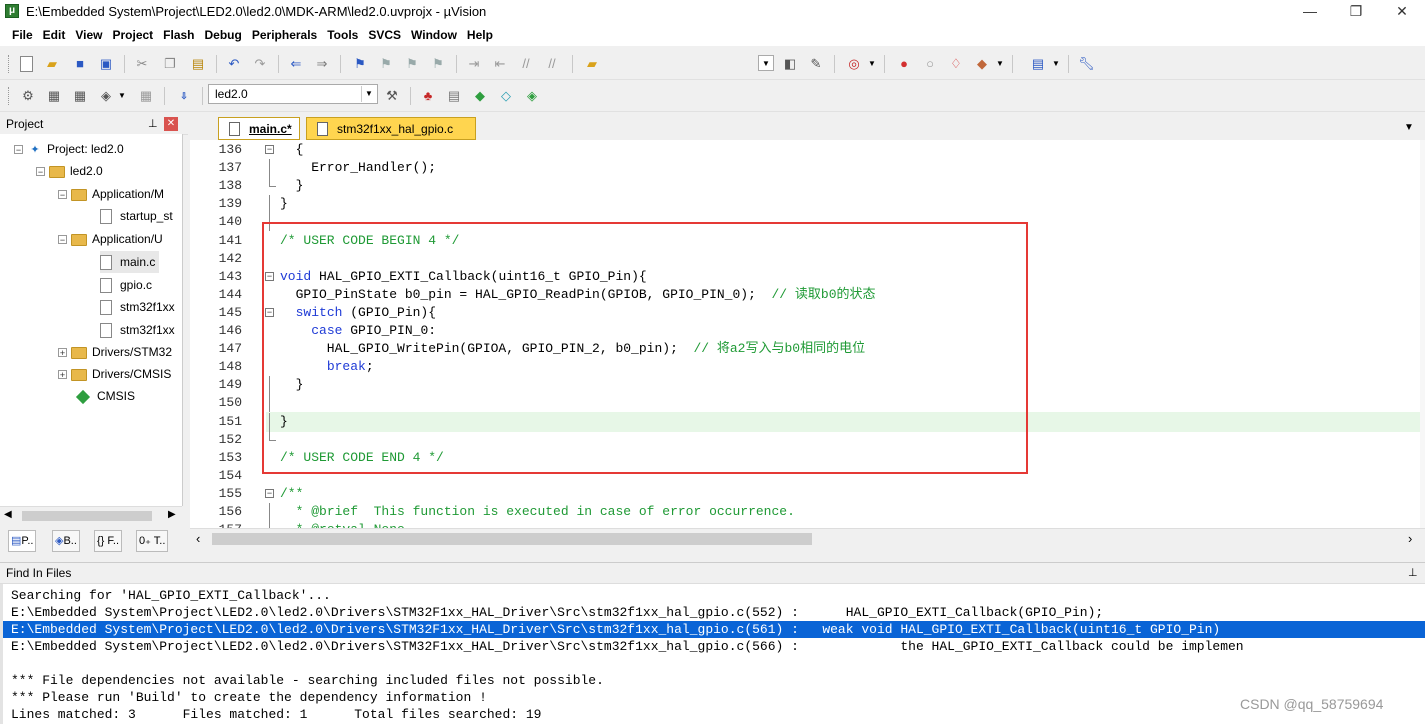  Describe the element at coordinates (1356, 12) in the screenshot. I see `maximize-button: ❐` at that location.